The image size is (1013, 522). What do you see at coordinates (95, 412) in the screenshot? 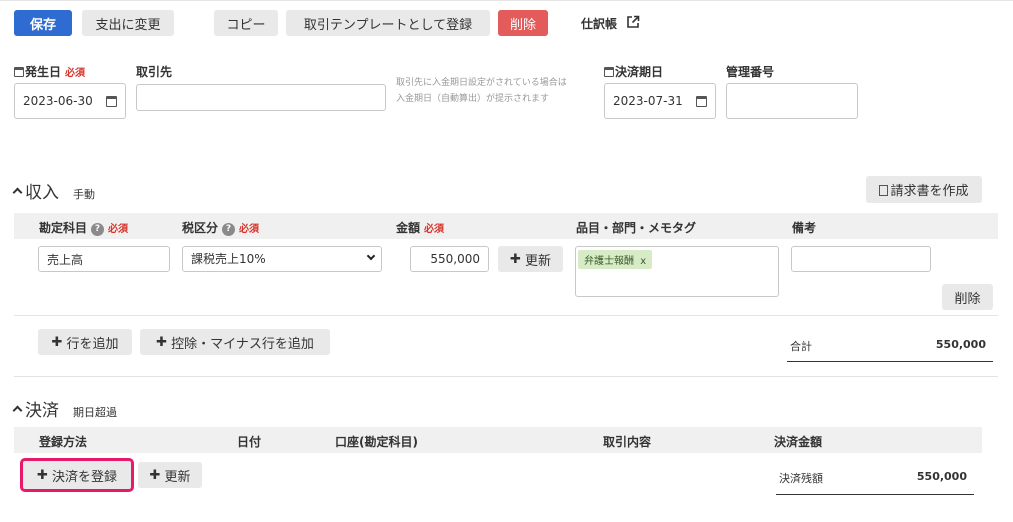
I see `settlement-status: 期日超過` at bounding box center [95, 412].